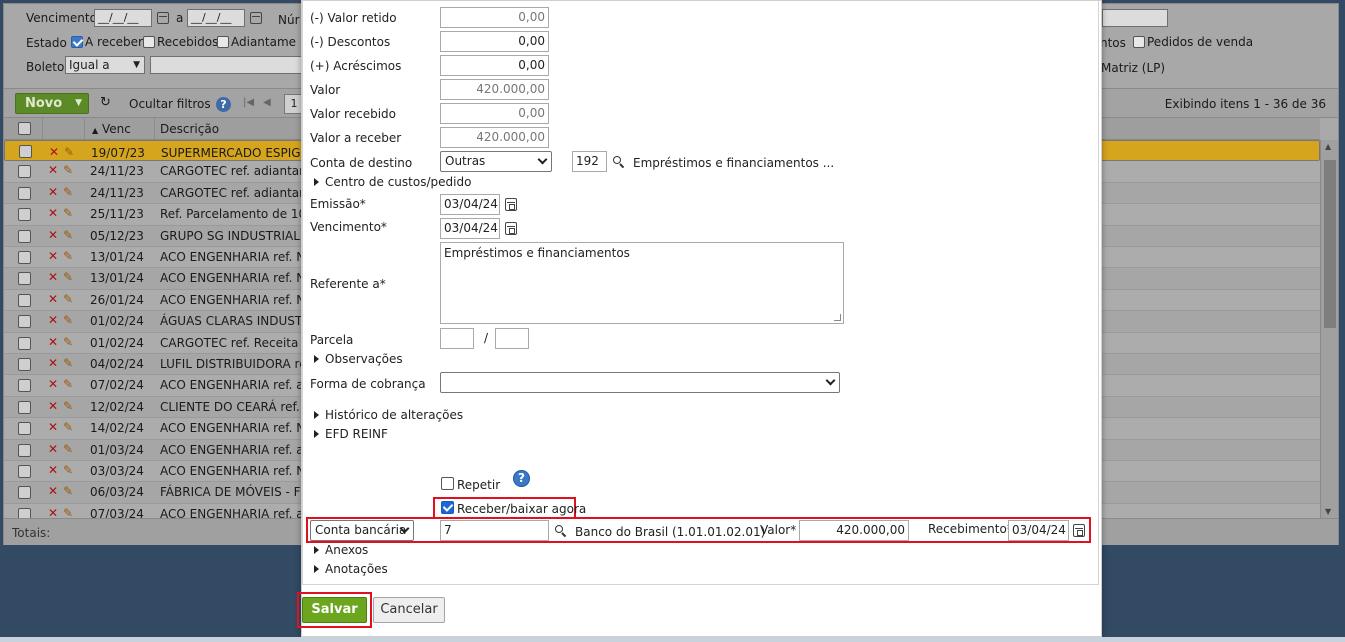  What do you see at coordinates (105, 65) in the screenshot?
I see `boleto-select: Igual a ▼` at bounding box center [105, 65].